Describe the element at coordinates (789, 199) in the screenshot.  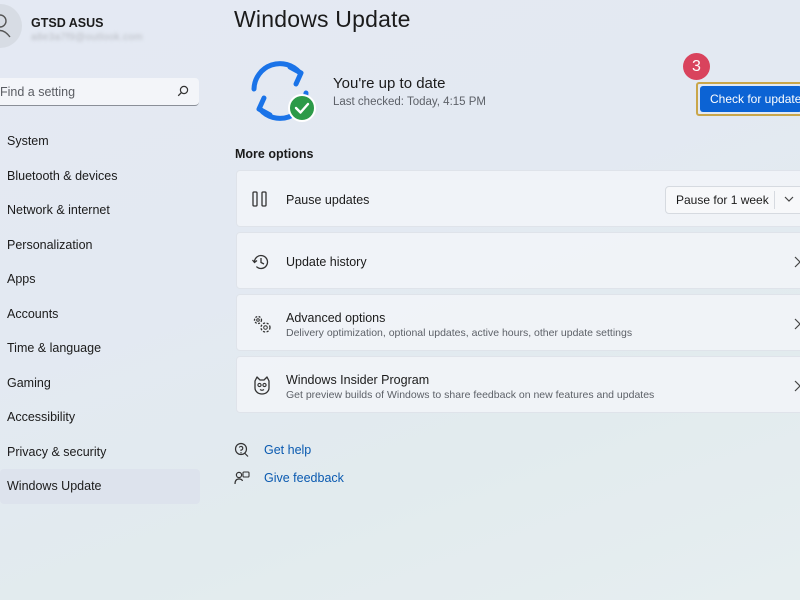
I see `chevron-down-icon` at that location.